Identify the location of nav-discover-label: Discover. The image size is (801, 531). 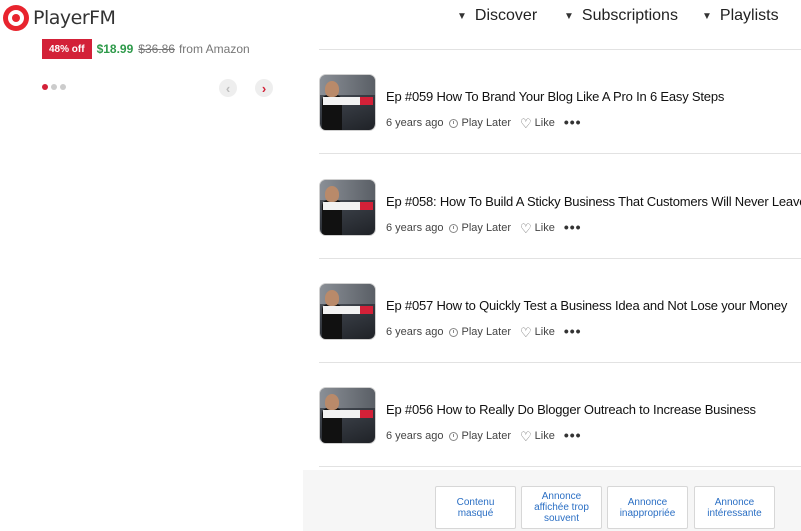
(506, 15).